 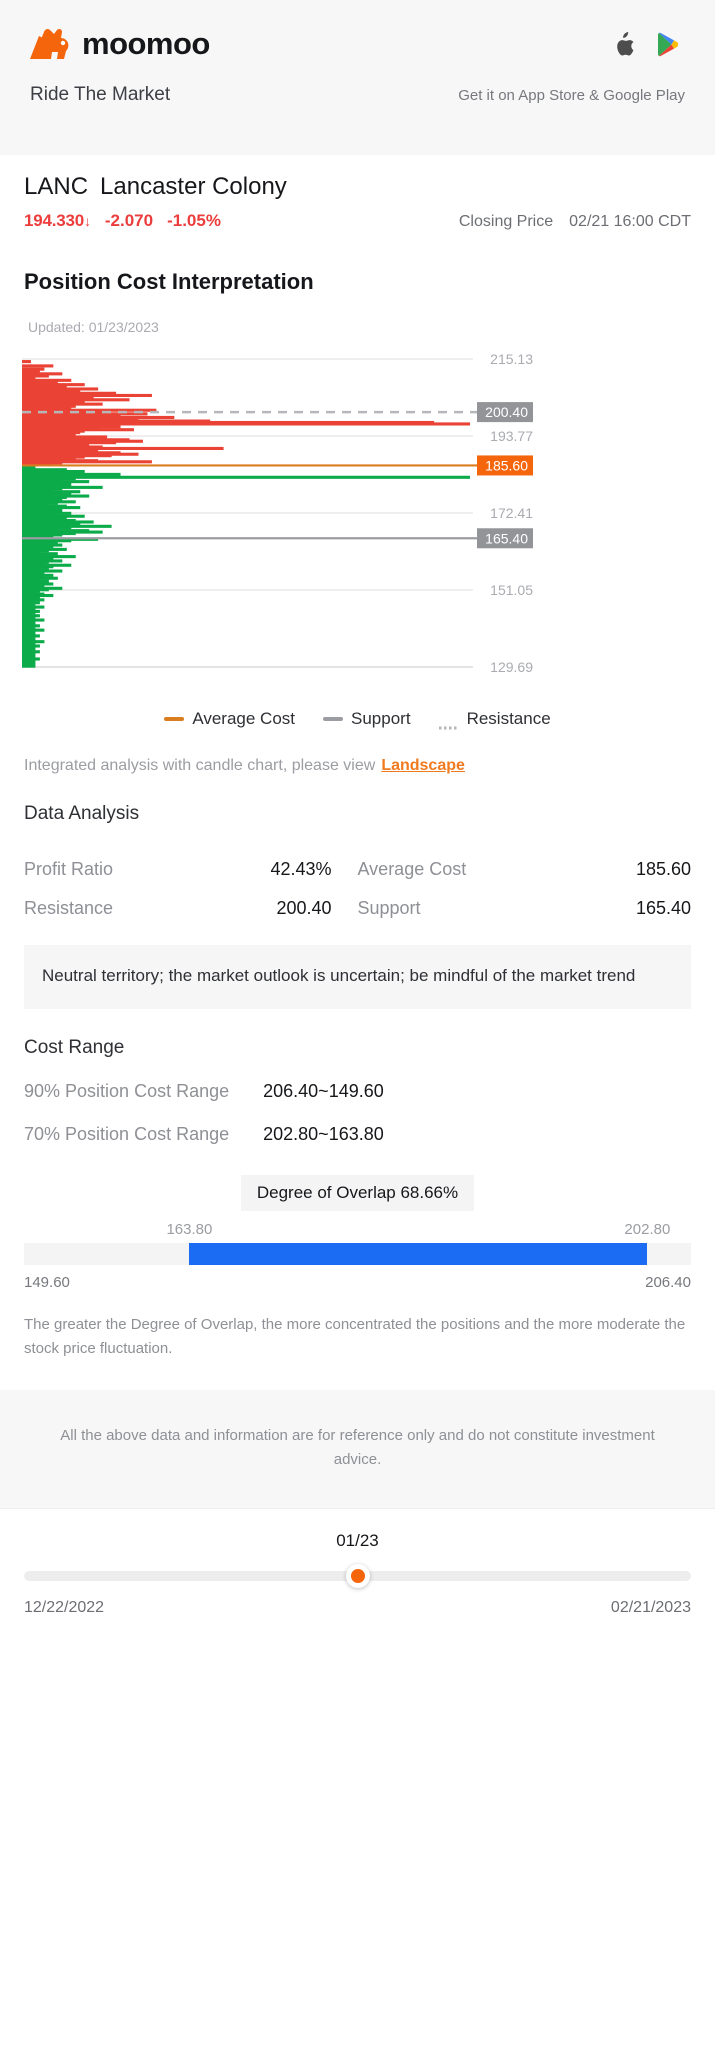 I want to click on svg-text: 193.77, so click(x=511, y=436).